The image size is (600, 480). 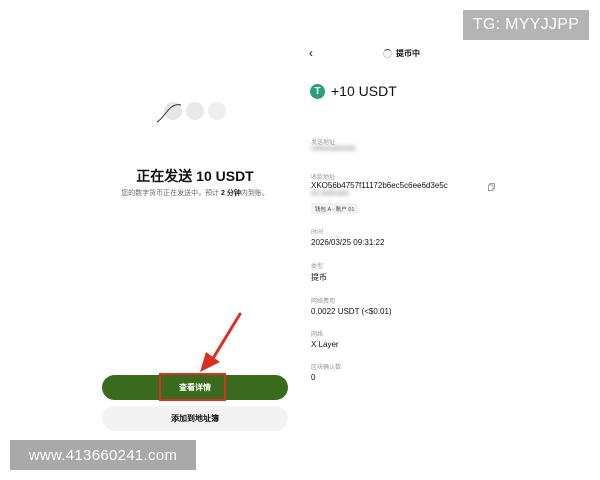 What do you see at coordinates (195, 176) in the screenshot?
I see `sending-title: 正在发送 10 USDT` at bounding box center [195, 176].